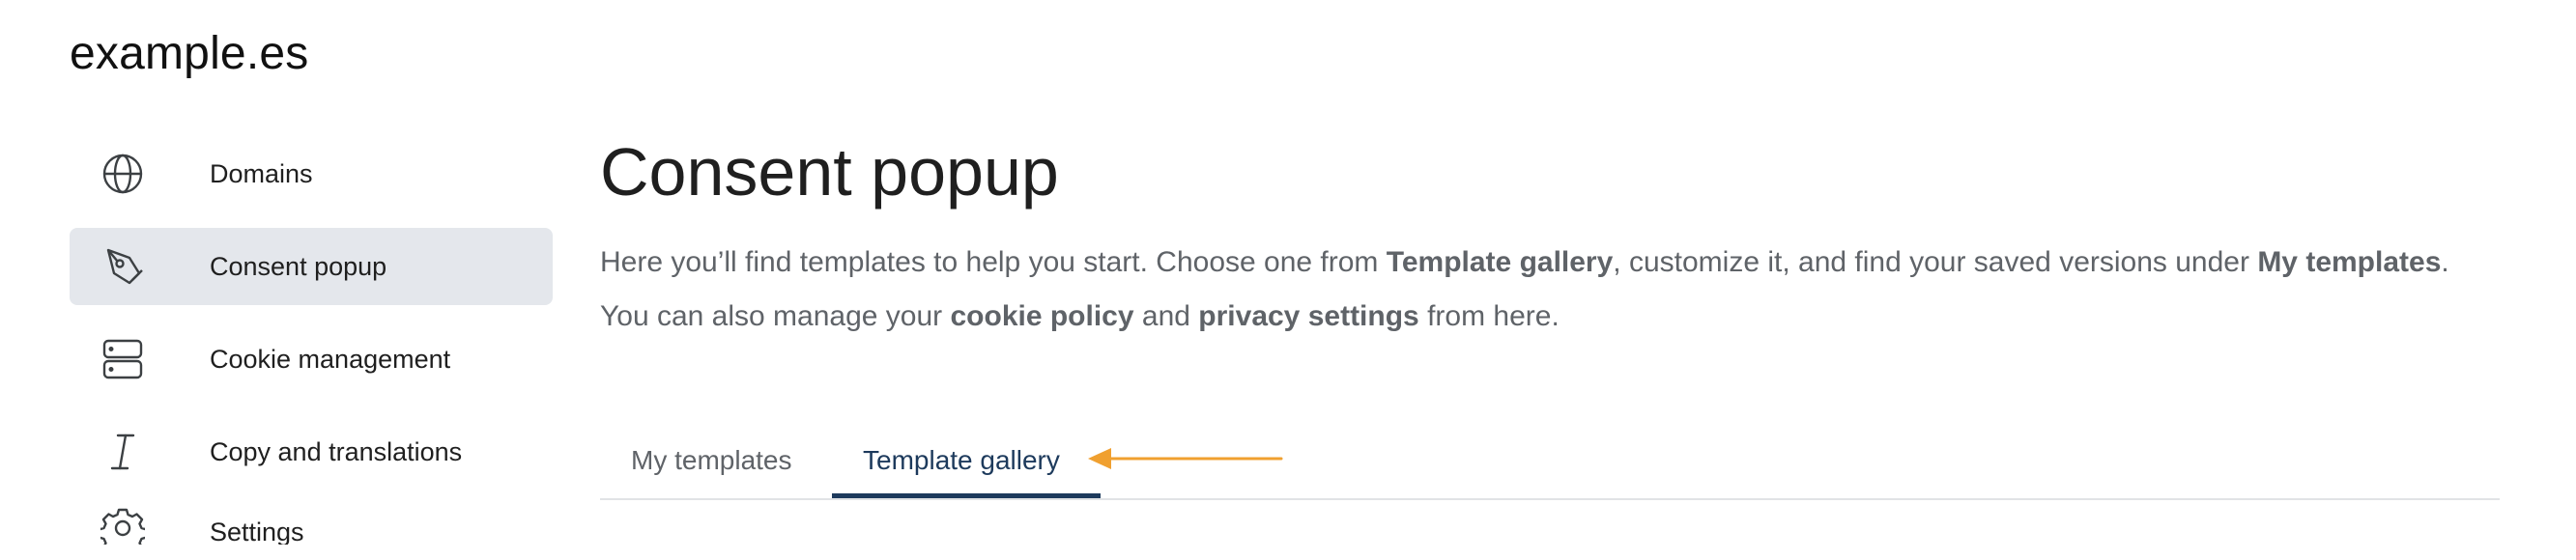 The image size is (2576, 560). Describe the element at coordinates (1489, 316) in the screenshot. I see `description-text: from here.` at that location.